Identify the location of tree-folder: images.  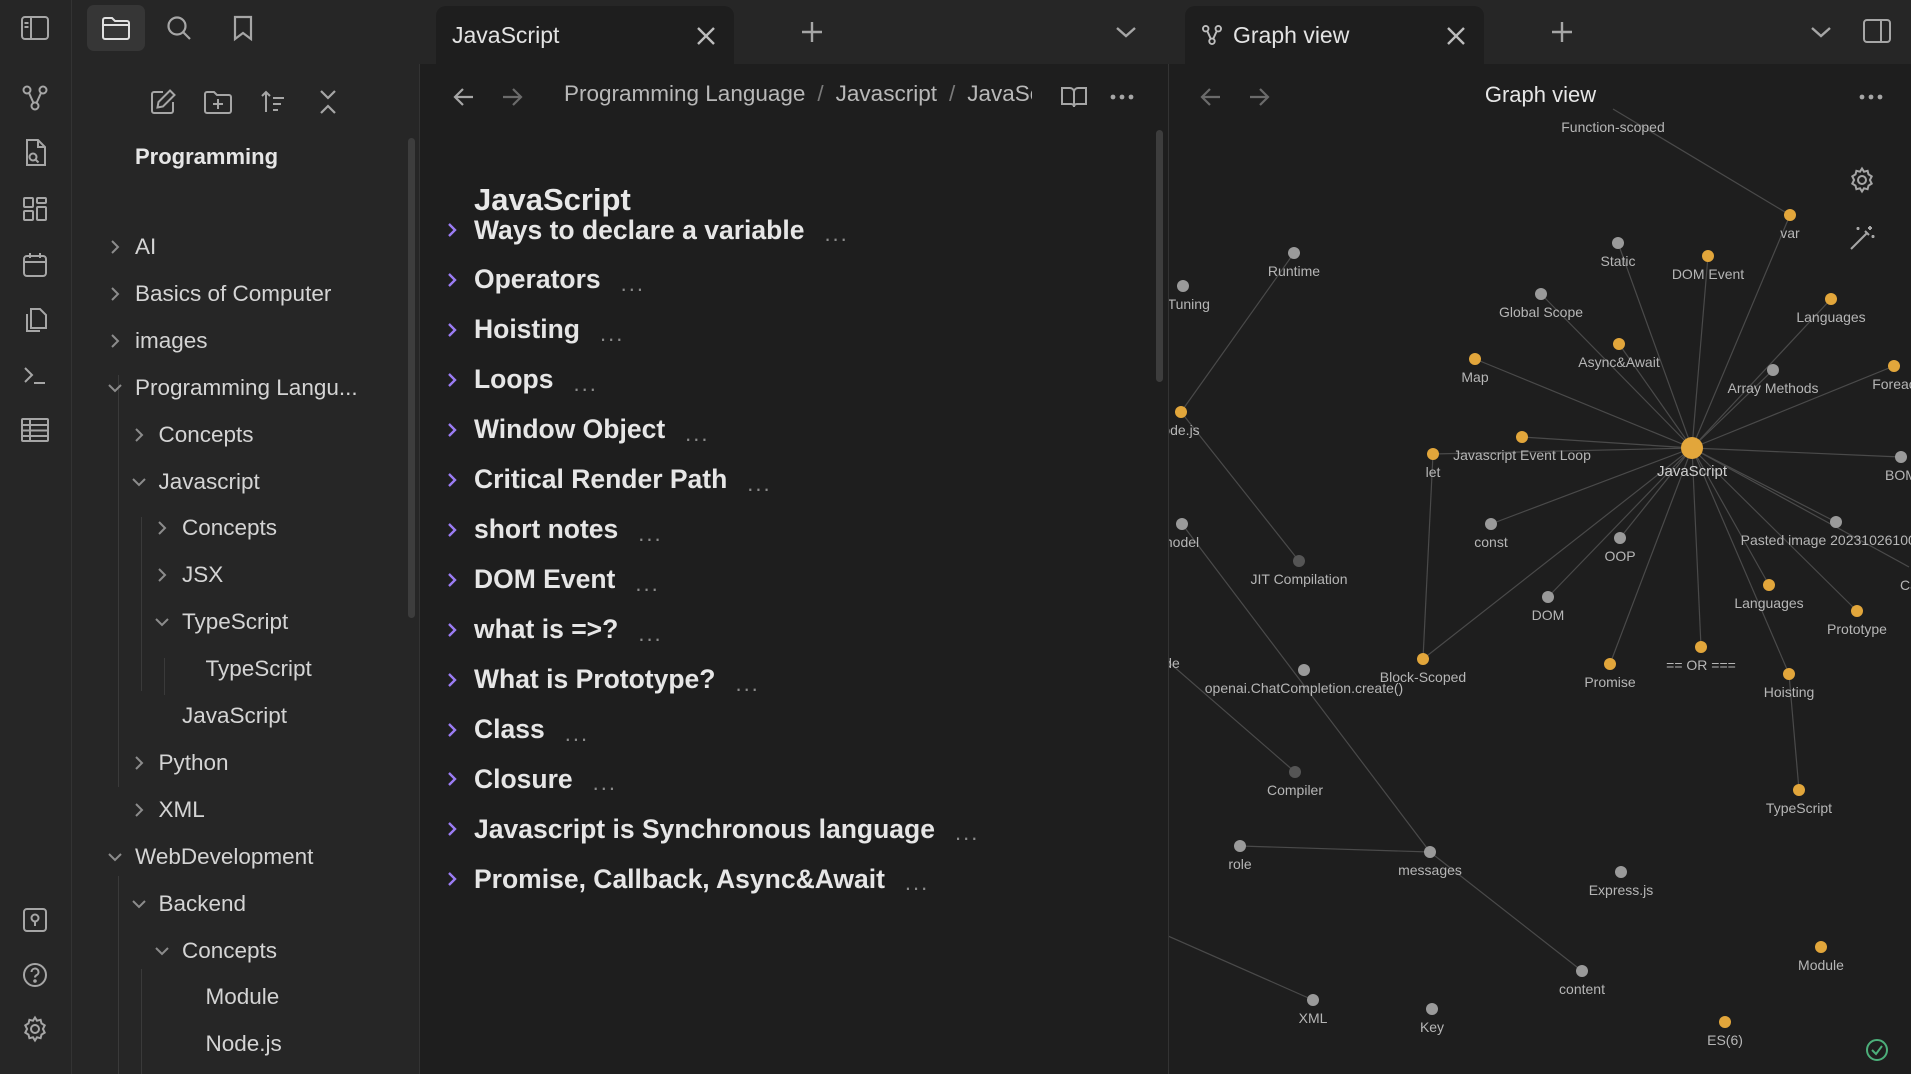
(146, 341).